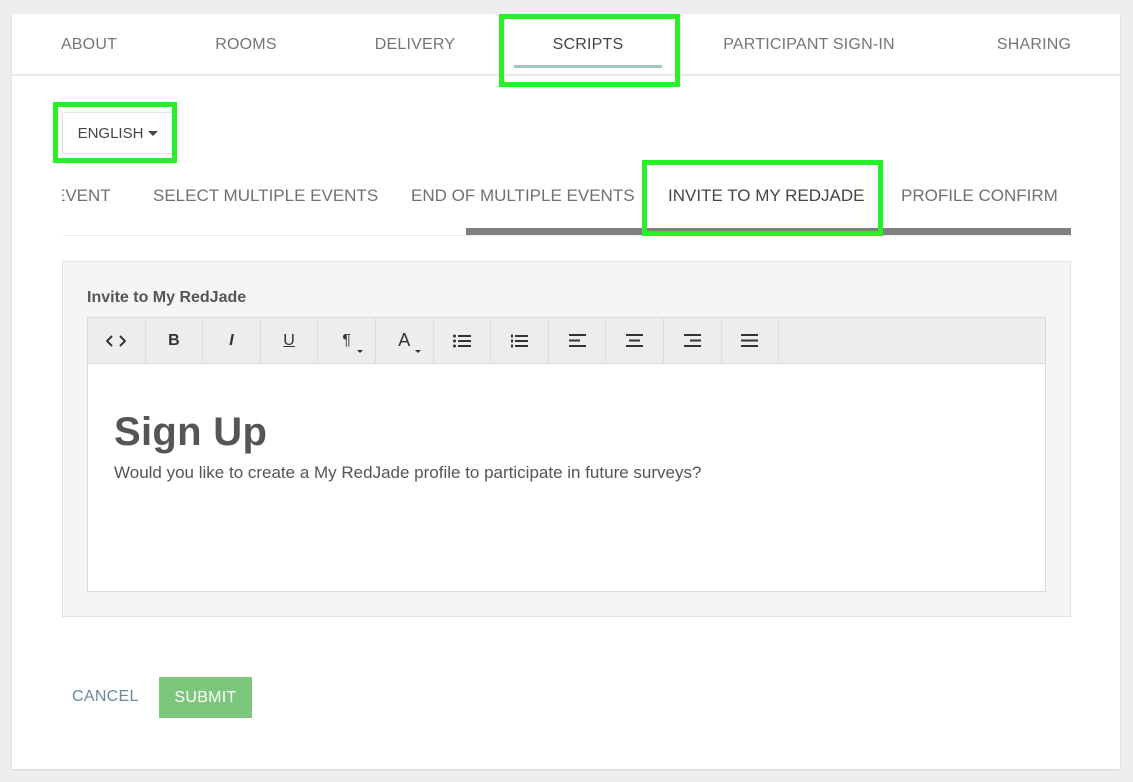  I want to click on underline-icon: U, so click(289, 340).